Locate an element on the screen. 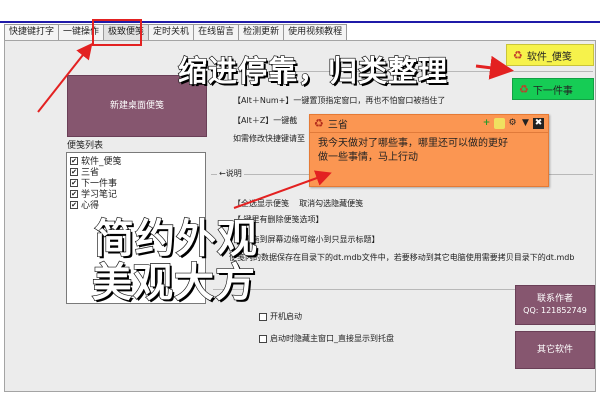 The height and width of the screenshot is (394, 600). tab-strip: 快捷键打字 一键操作 极致便笺 定时关机 在线留言 检测更新 使用视频教程 is located at coordinates (176, 32).